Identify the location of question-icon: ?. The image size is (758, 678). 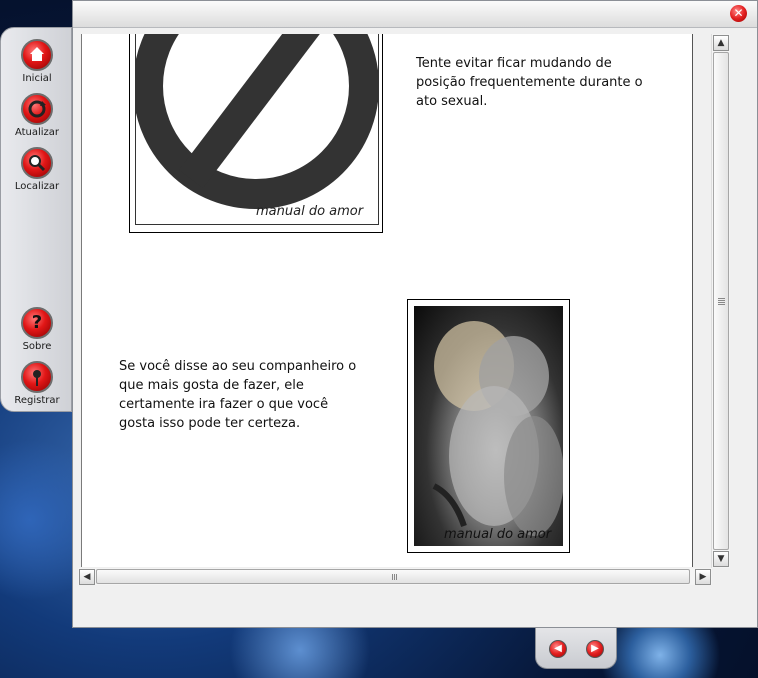
(37, 323).